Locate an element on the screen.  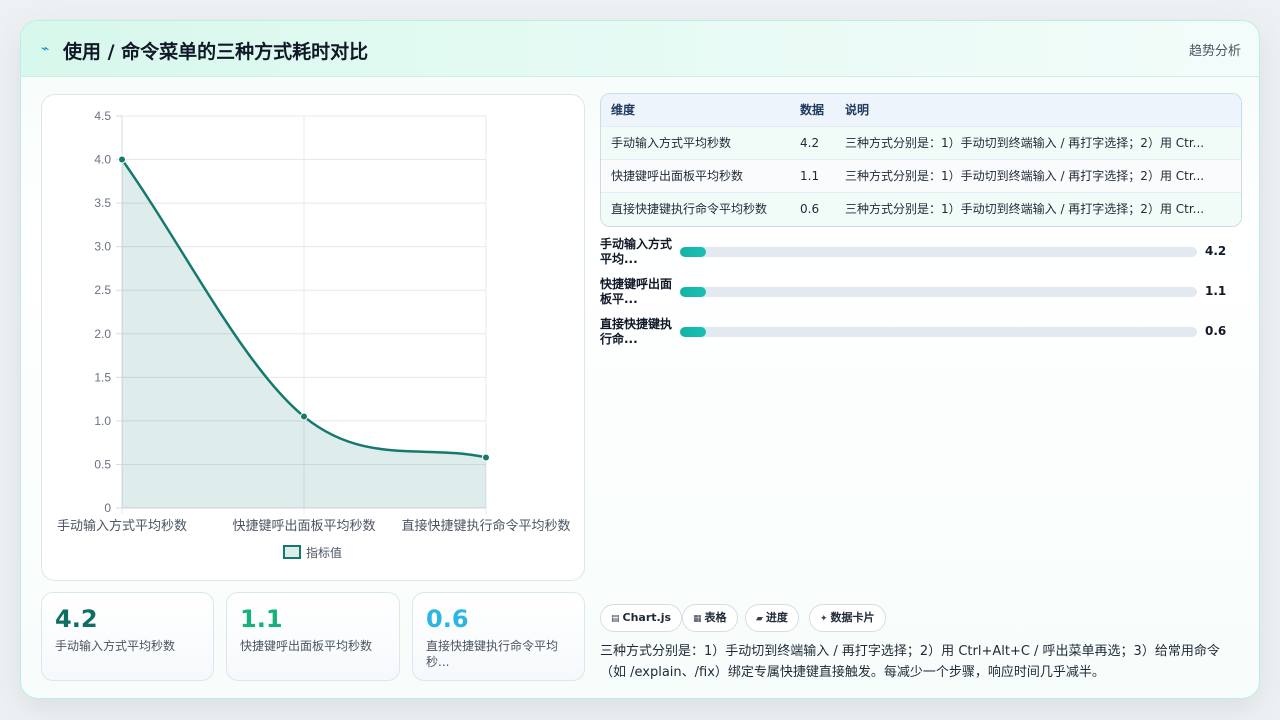
pill-table: ▦ 表格 is located at coordinates (710, 618).